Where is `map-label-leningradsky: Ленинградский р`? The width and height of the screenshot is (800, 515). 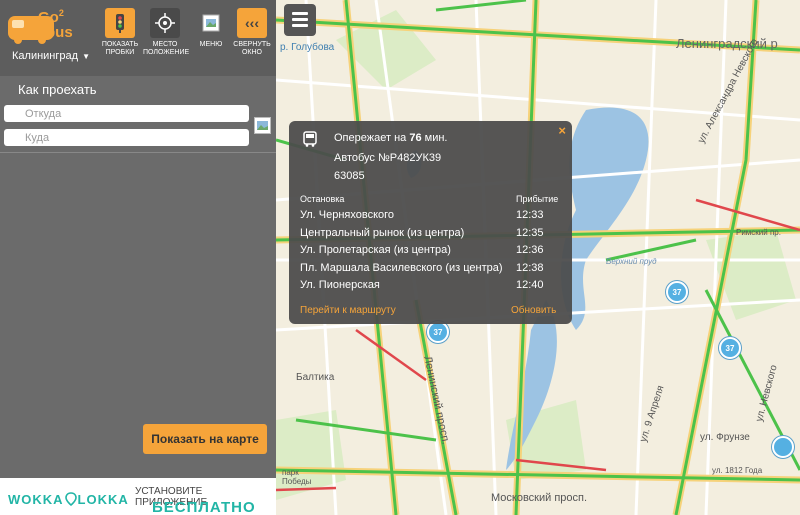 map-label-leningradsky: Ленинградский р is located at coordinates (727, 43).